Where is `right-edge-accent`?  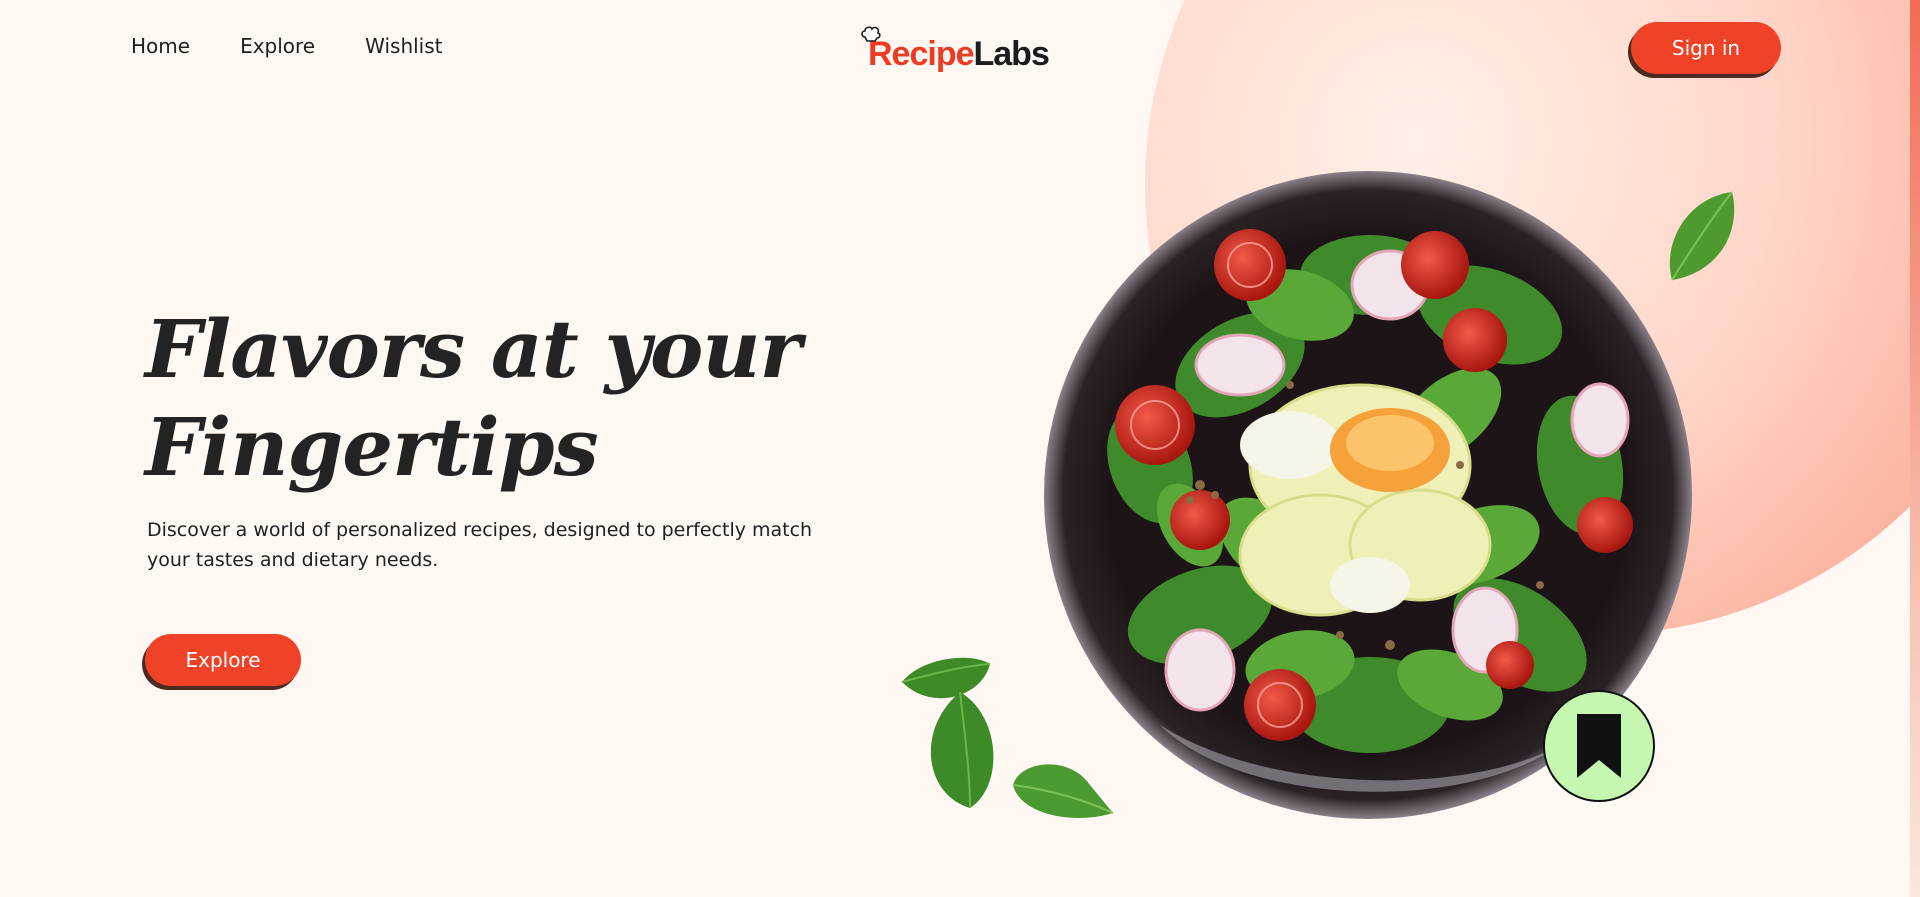 right-edge-accent is located at coordinates (1915, 448).